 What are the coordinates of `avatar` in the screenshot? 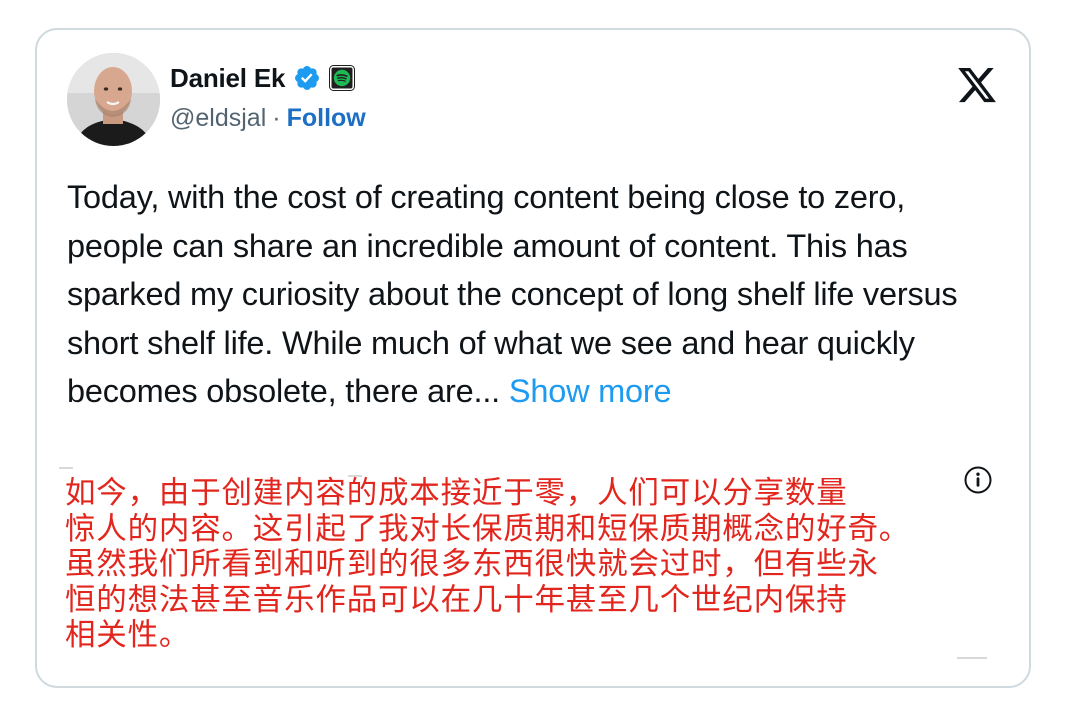 It's located at (113, 99).